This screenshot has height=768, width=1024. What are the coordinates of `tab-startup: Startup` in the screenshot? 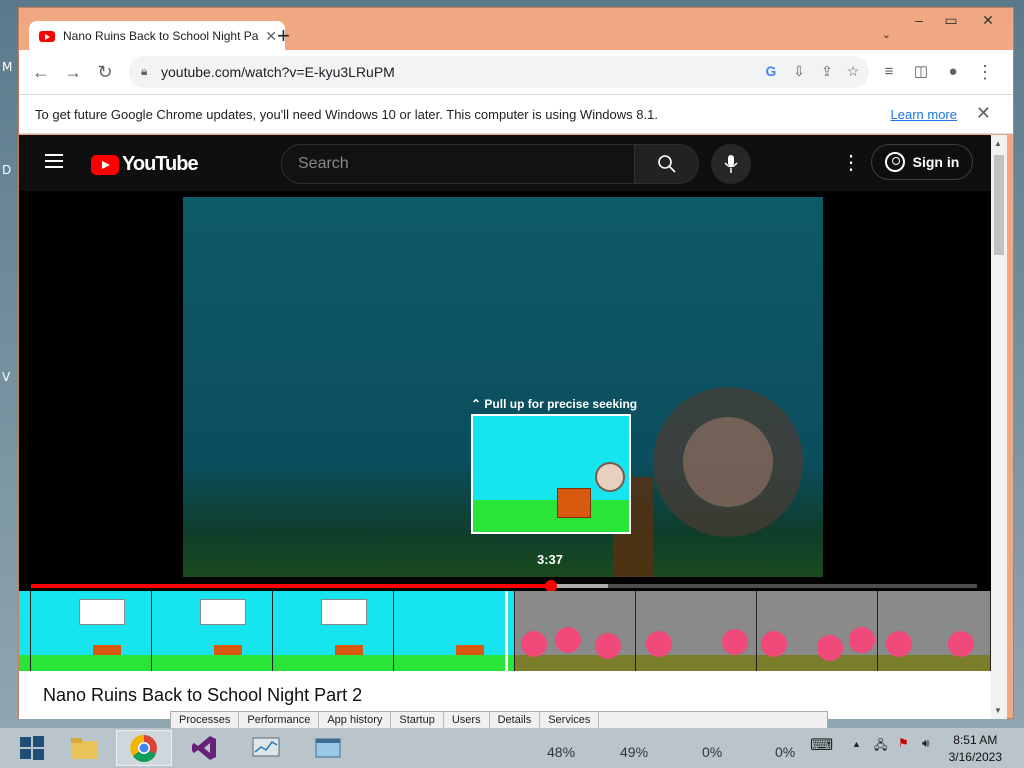 It's located at (417, 720).